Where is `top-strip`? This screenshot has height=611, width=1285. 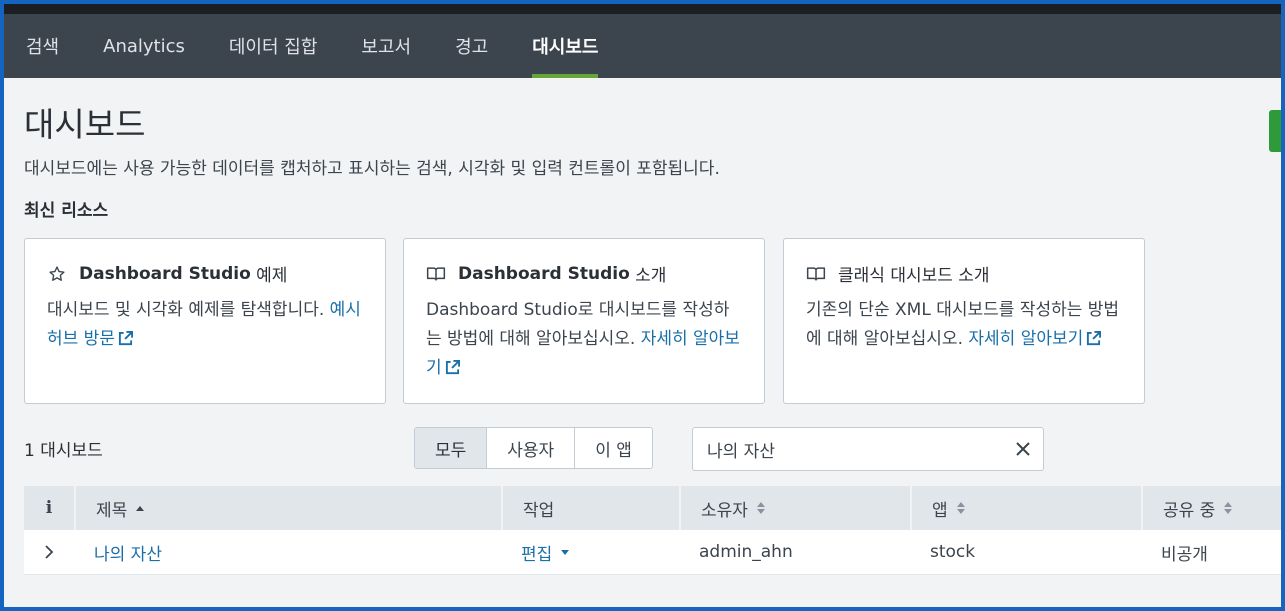
top-strip is located at coordinates (642, 9).